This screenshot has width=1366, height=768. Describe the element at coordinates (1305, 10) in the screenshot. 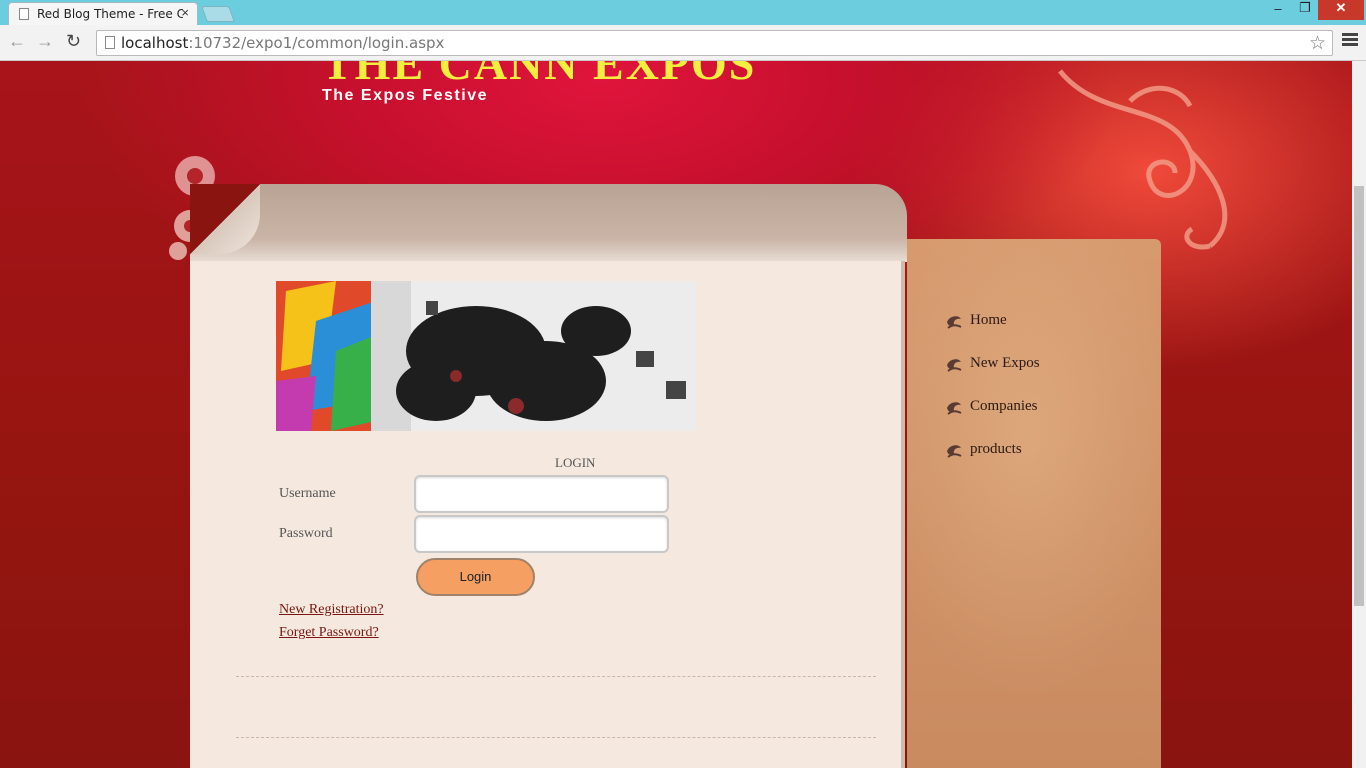

I see `window-restore-button: ❐` at that location.